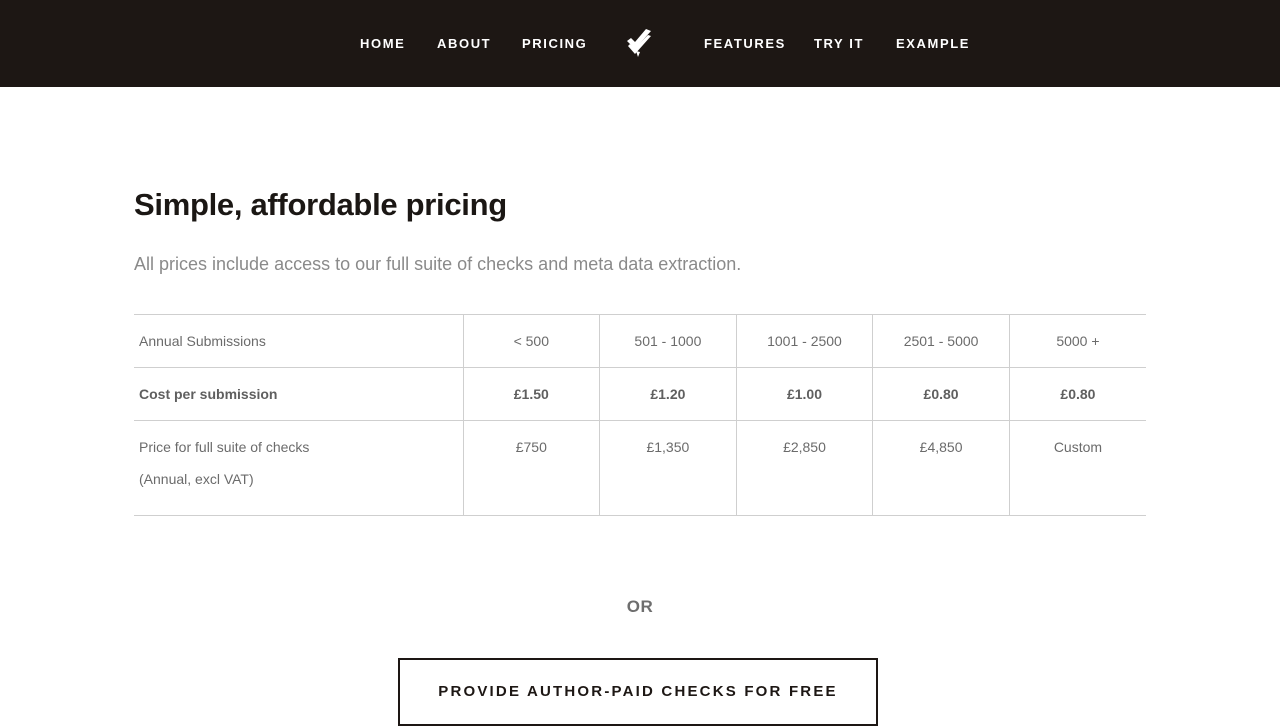  What do you see at coordinates (933, 44) in the screenshot?
I see `nav-link-example: EXAMPLE` at bounding box center [933, 44].